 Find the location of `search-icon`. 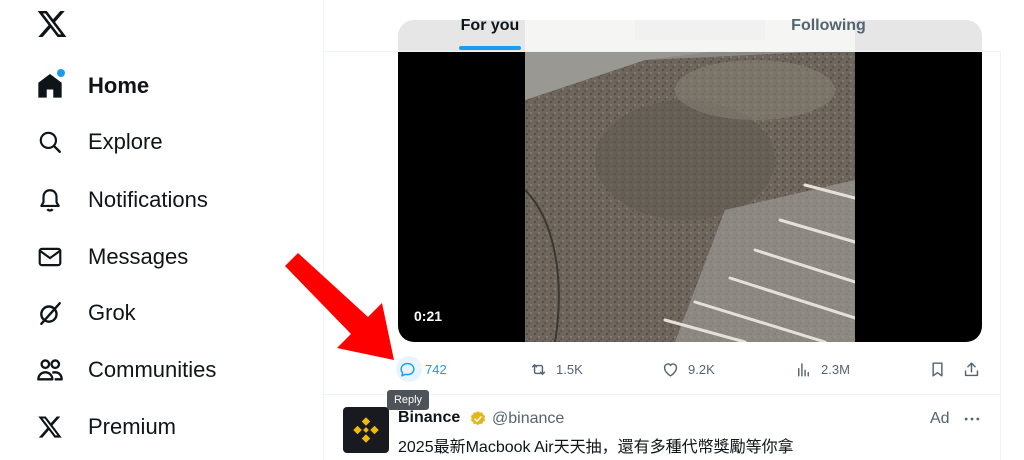

search-icon is located at coordinates (50, 142).